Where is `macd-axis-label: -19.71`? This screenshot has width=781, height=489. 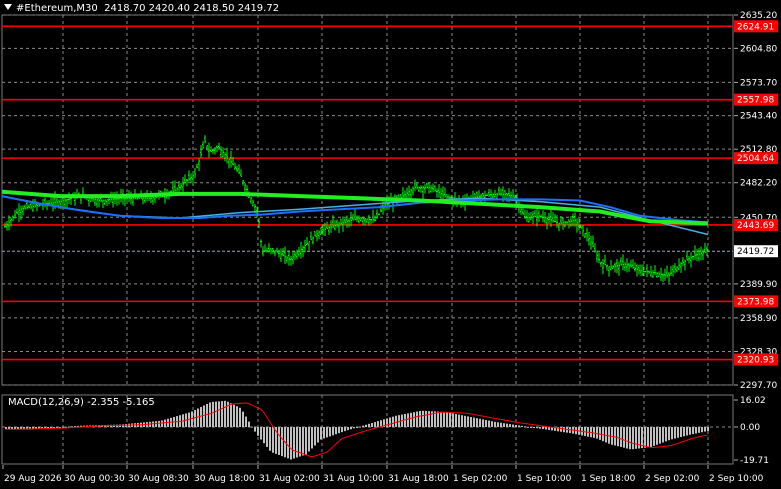 macd-axis-label: -19.71 is located at coordinates (754, 461).